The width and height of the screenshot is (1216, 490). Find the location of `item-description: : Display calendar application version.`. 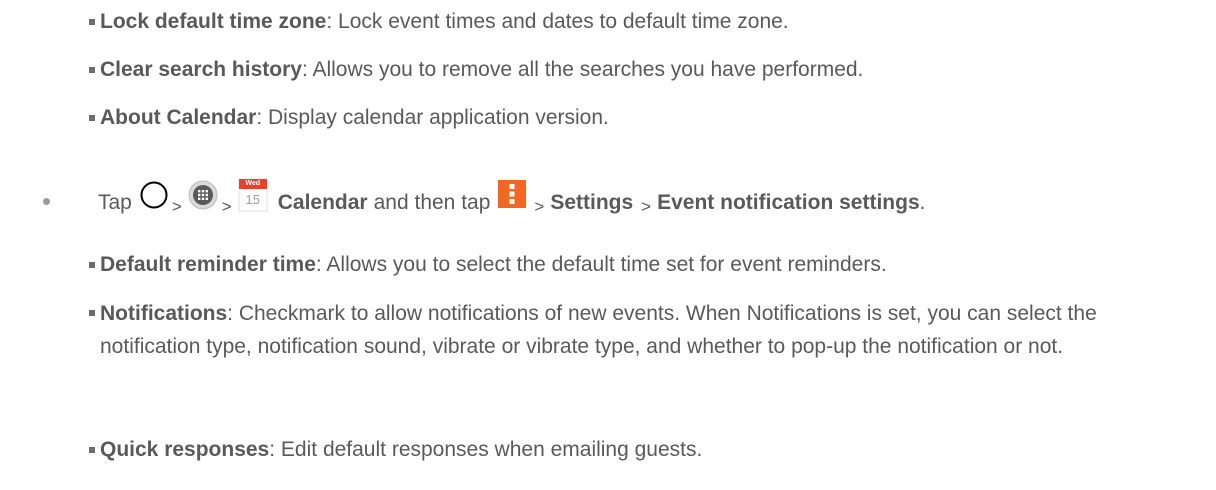

item-description: : Display calendar application version. is located at coordinates (432, 117).